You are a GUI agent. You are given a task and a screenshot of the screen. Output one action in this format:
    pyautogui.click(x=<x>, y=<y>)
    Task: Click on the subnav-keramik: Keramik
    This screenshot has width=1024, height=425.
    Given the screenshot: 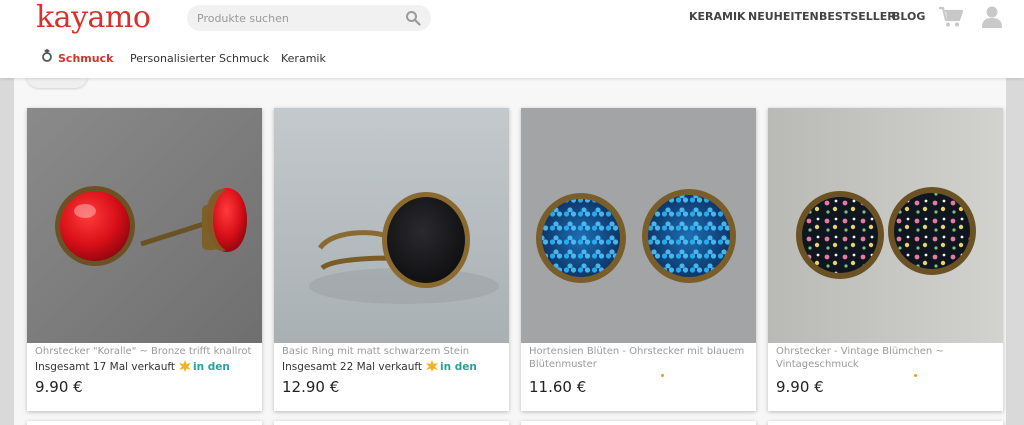 What is the action you would take?
    pyautogui.click(x=303, y=58)
    